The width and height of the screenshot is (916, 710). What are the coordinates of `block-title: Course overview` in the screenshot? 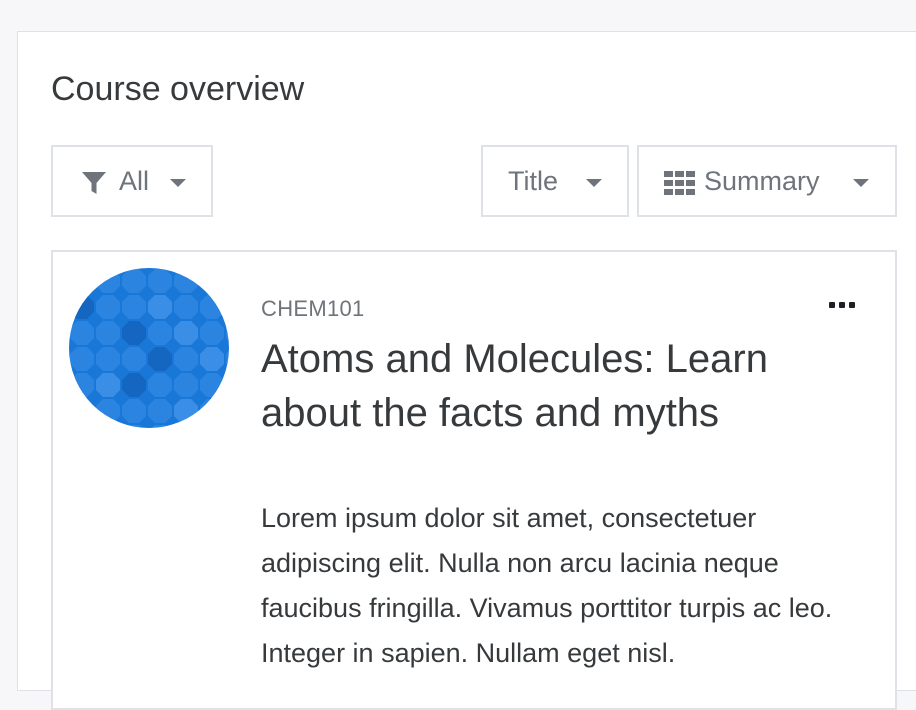 It's located at (178, 89).